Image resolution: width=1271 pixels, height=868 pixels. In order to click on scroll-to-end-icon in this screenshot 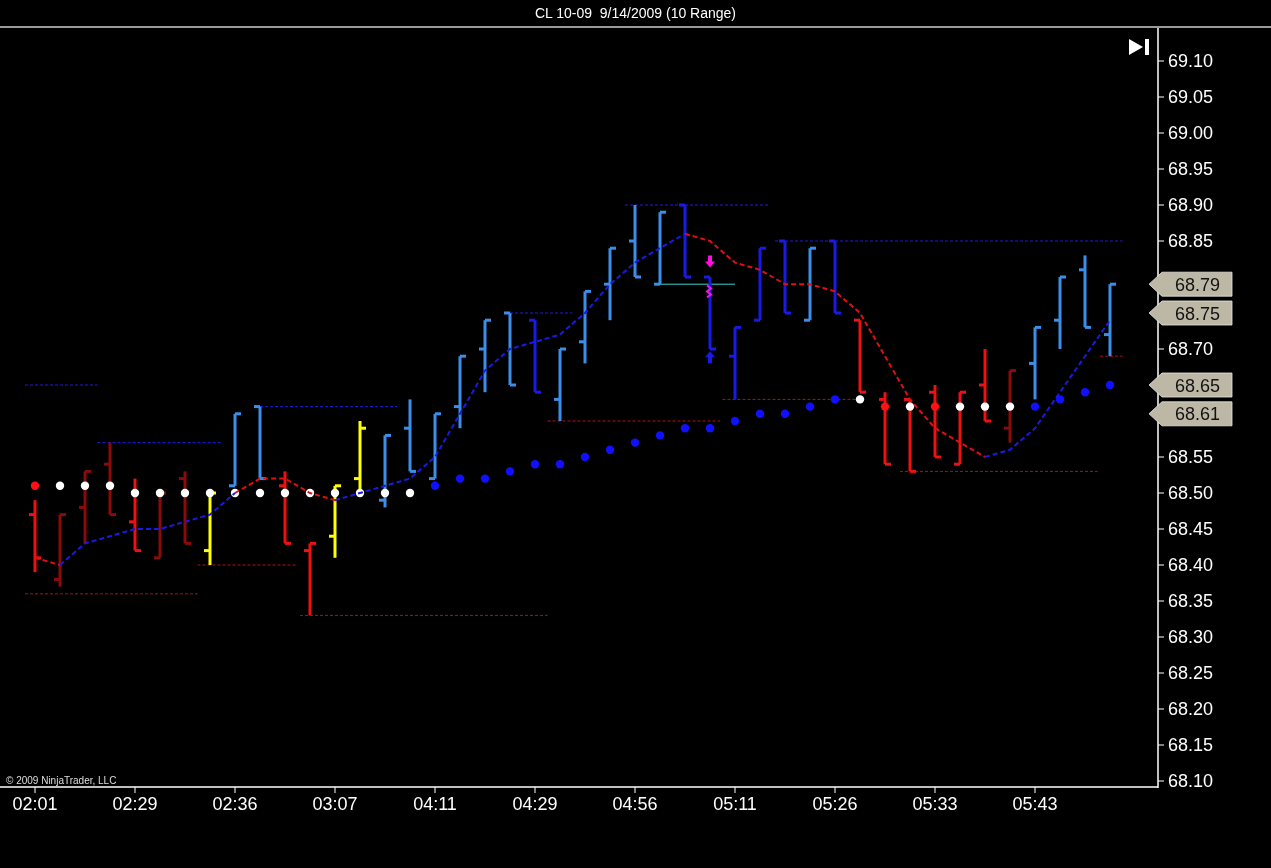, I will do `click(1139, 47)`.